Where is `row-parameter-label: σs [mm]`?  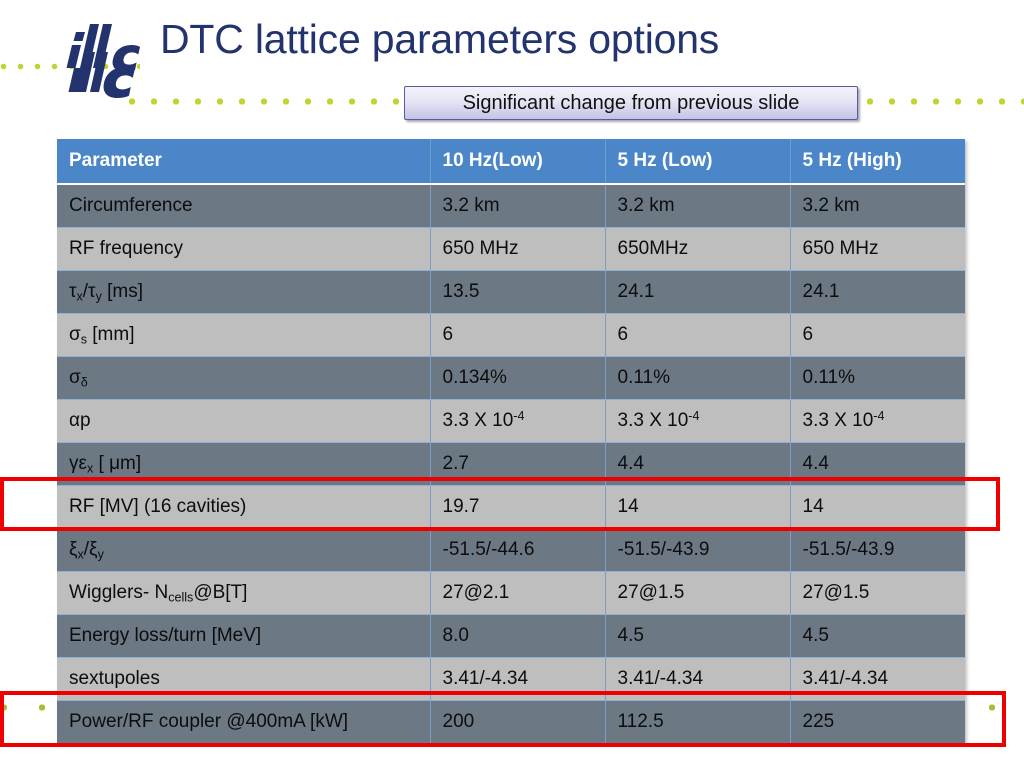 row-parameter-label: σs [mm] is located at coordinates (244, 335).